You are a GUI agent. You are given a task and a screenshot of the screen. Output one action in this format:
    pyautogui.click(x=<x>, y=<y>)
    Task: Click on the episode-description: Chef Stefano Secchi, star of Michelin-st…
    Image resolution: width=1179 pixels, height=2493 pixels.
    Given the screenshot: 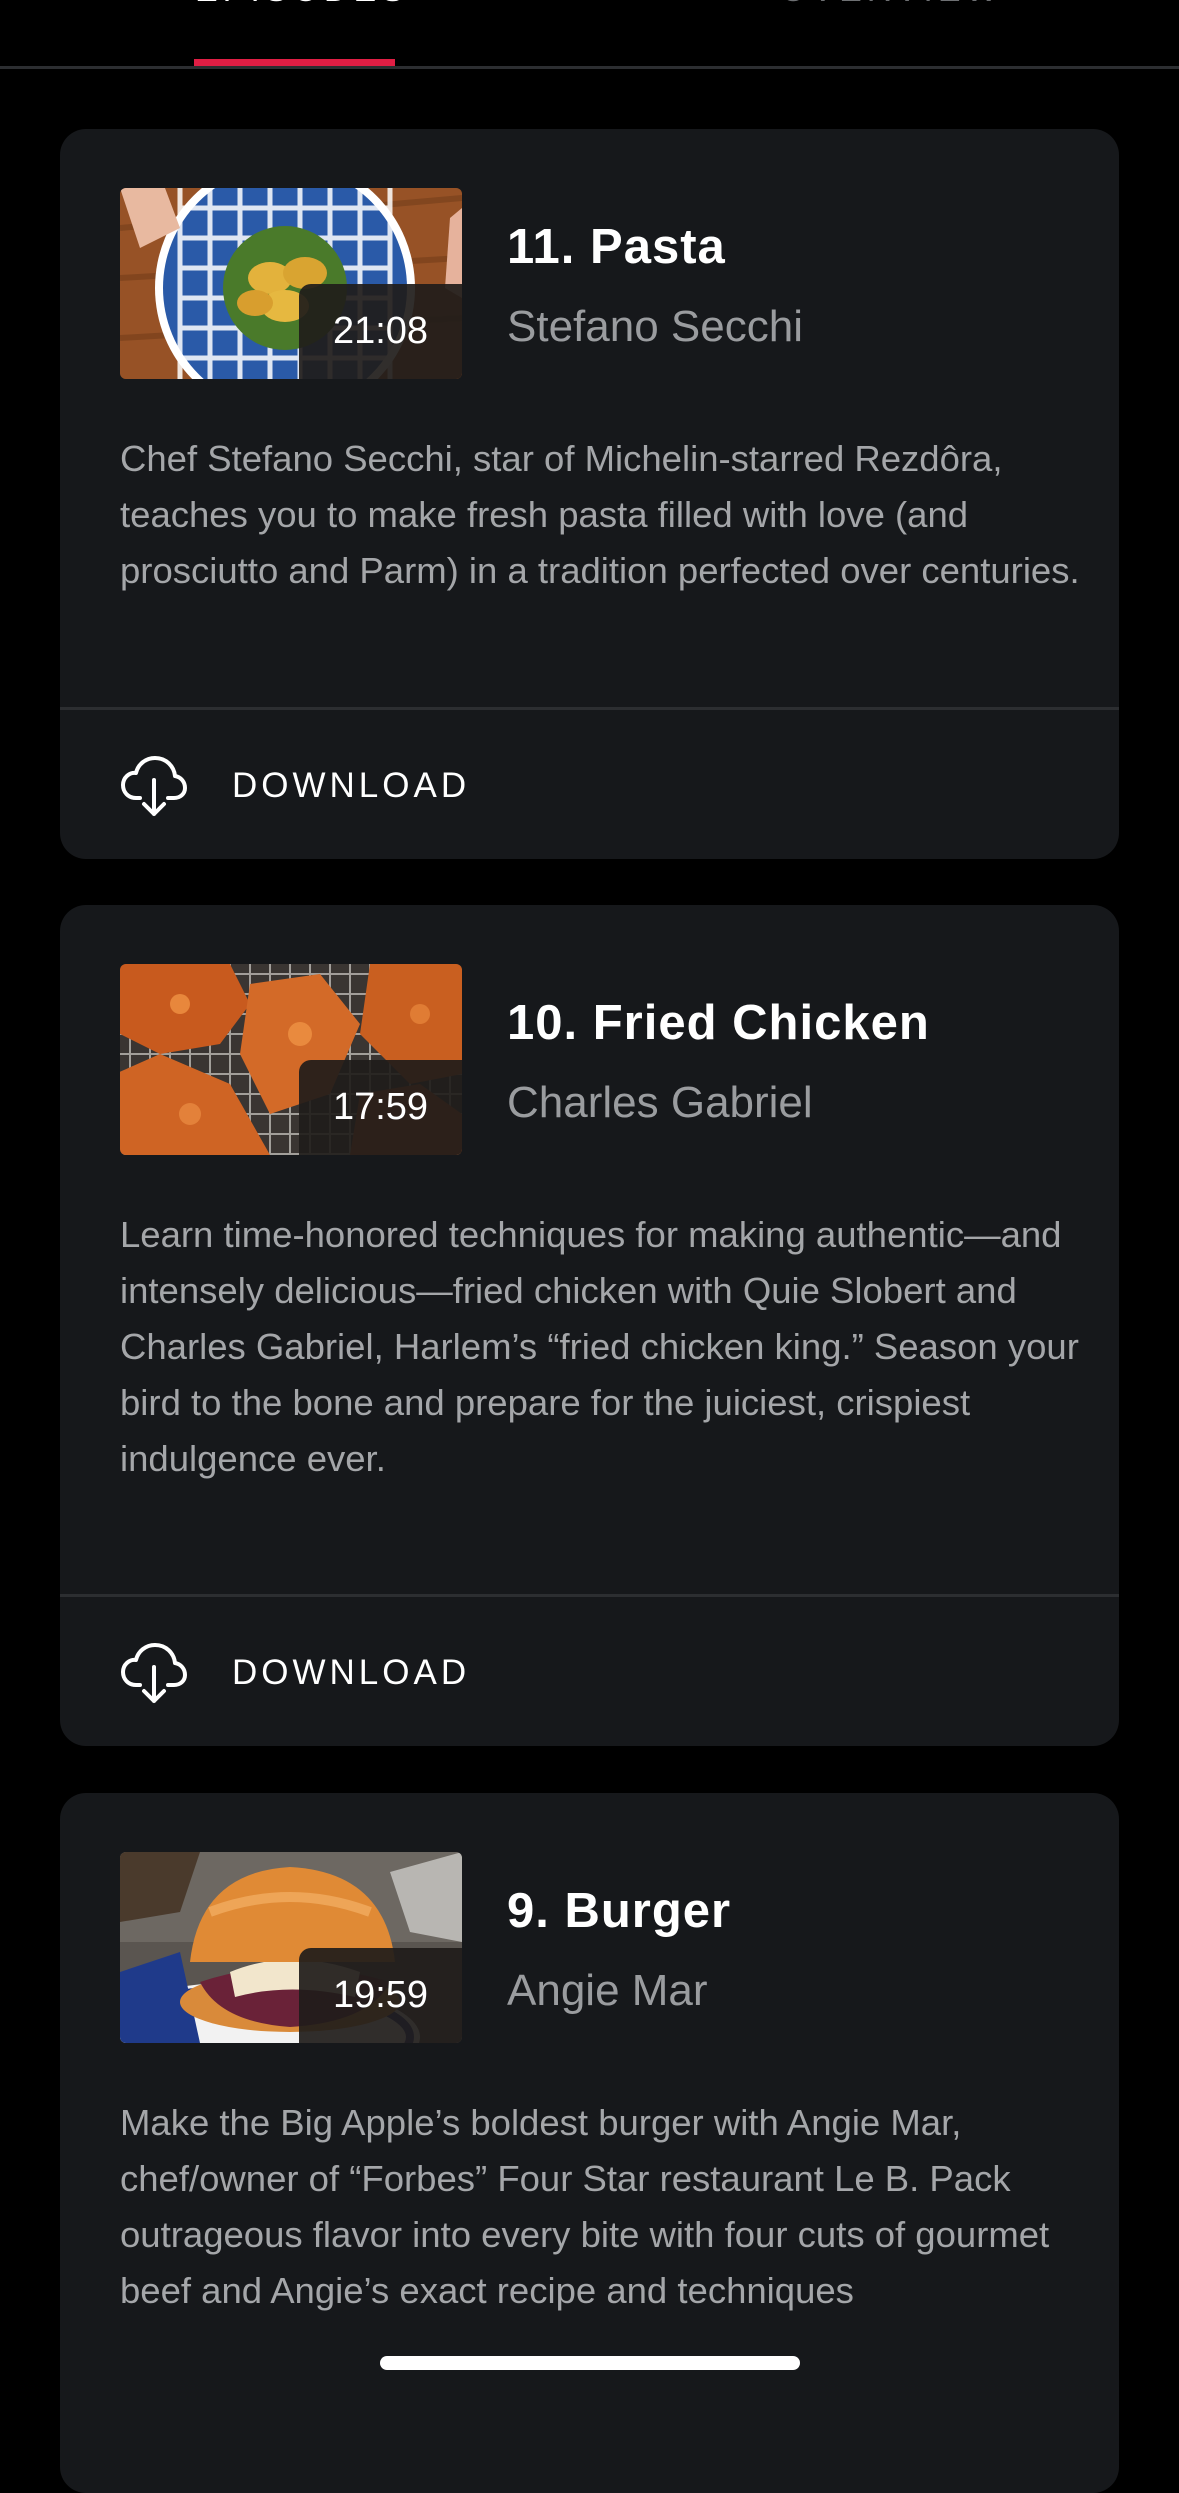 What is the action you would take?
    pyautogui.click(x=600, y=514)
    